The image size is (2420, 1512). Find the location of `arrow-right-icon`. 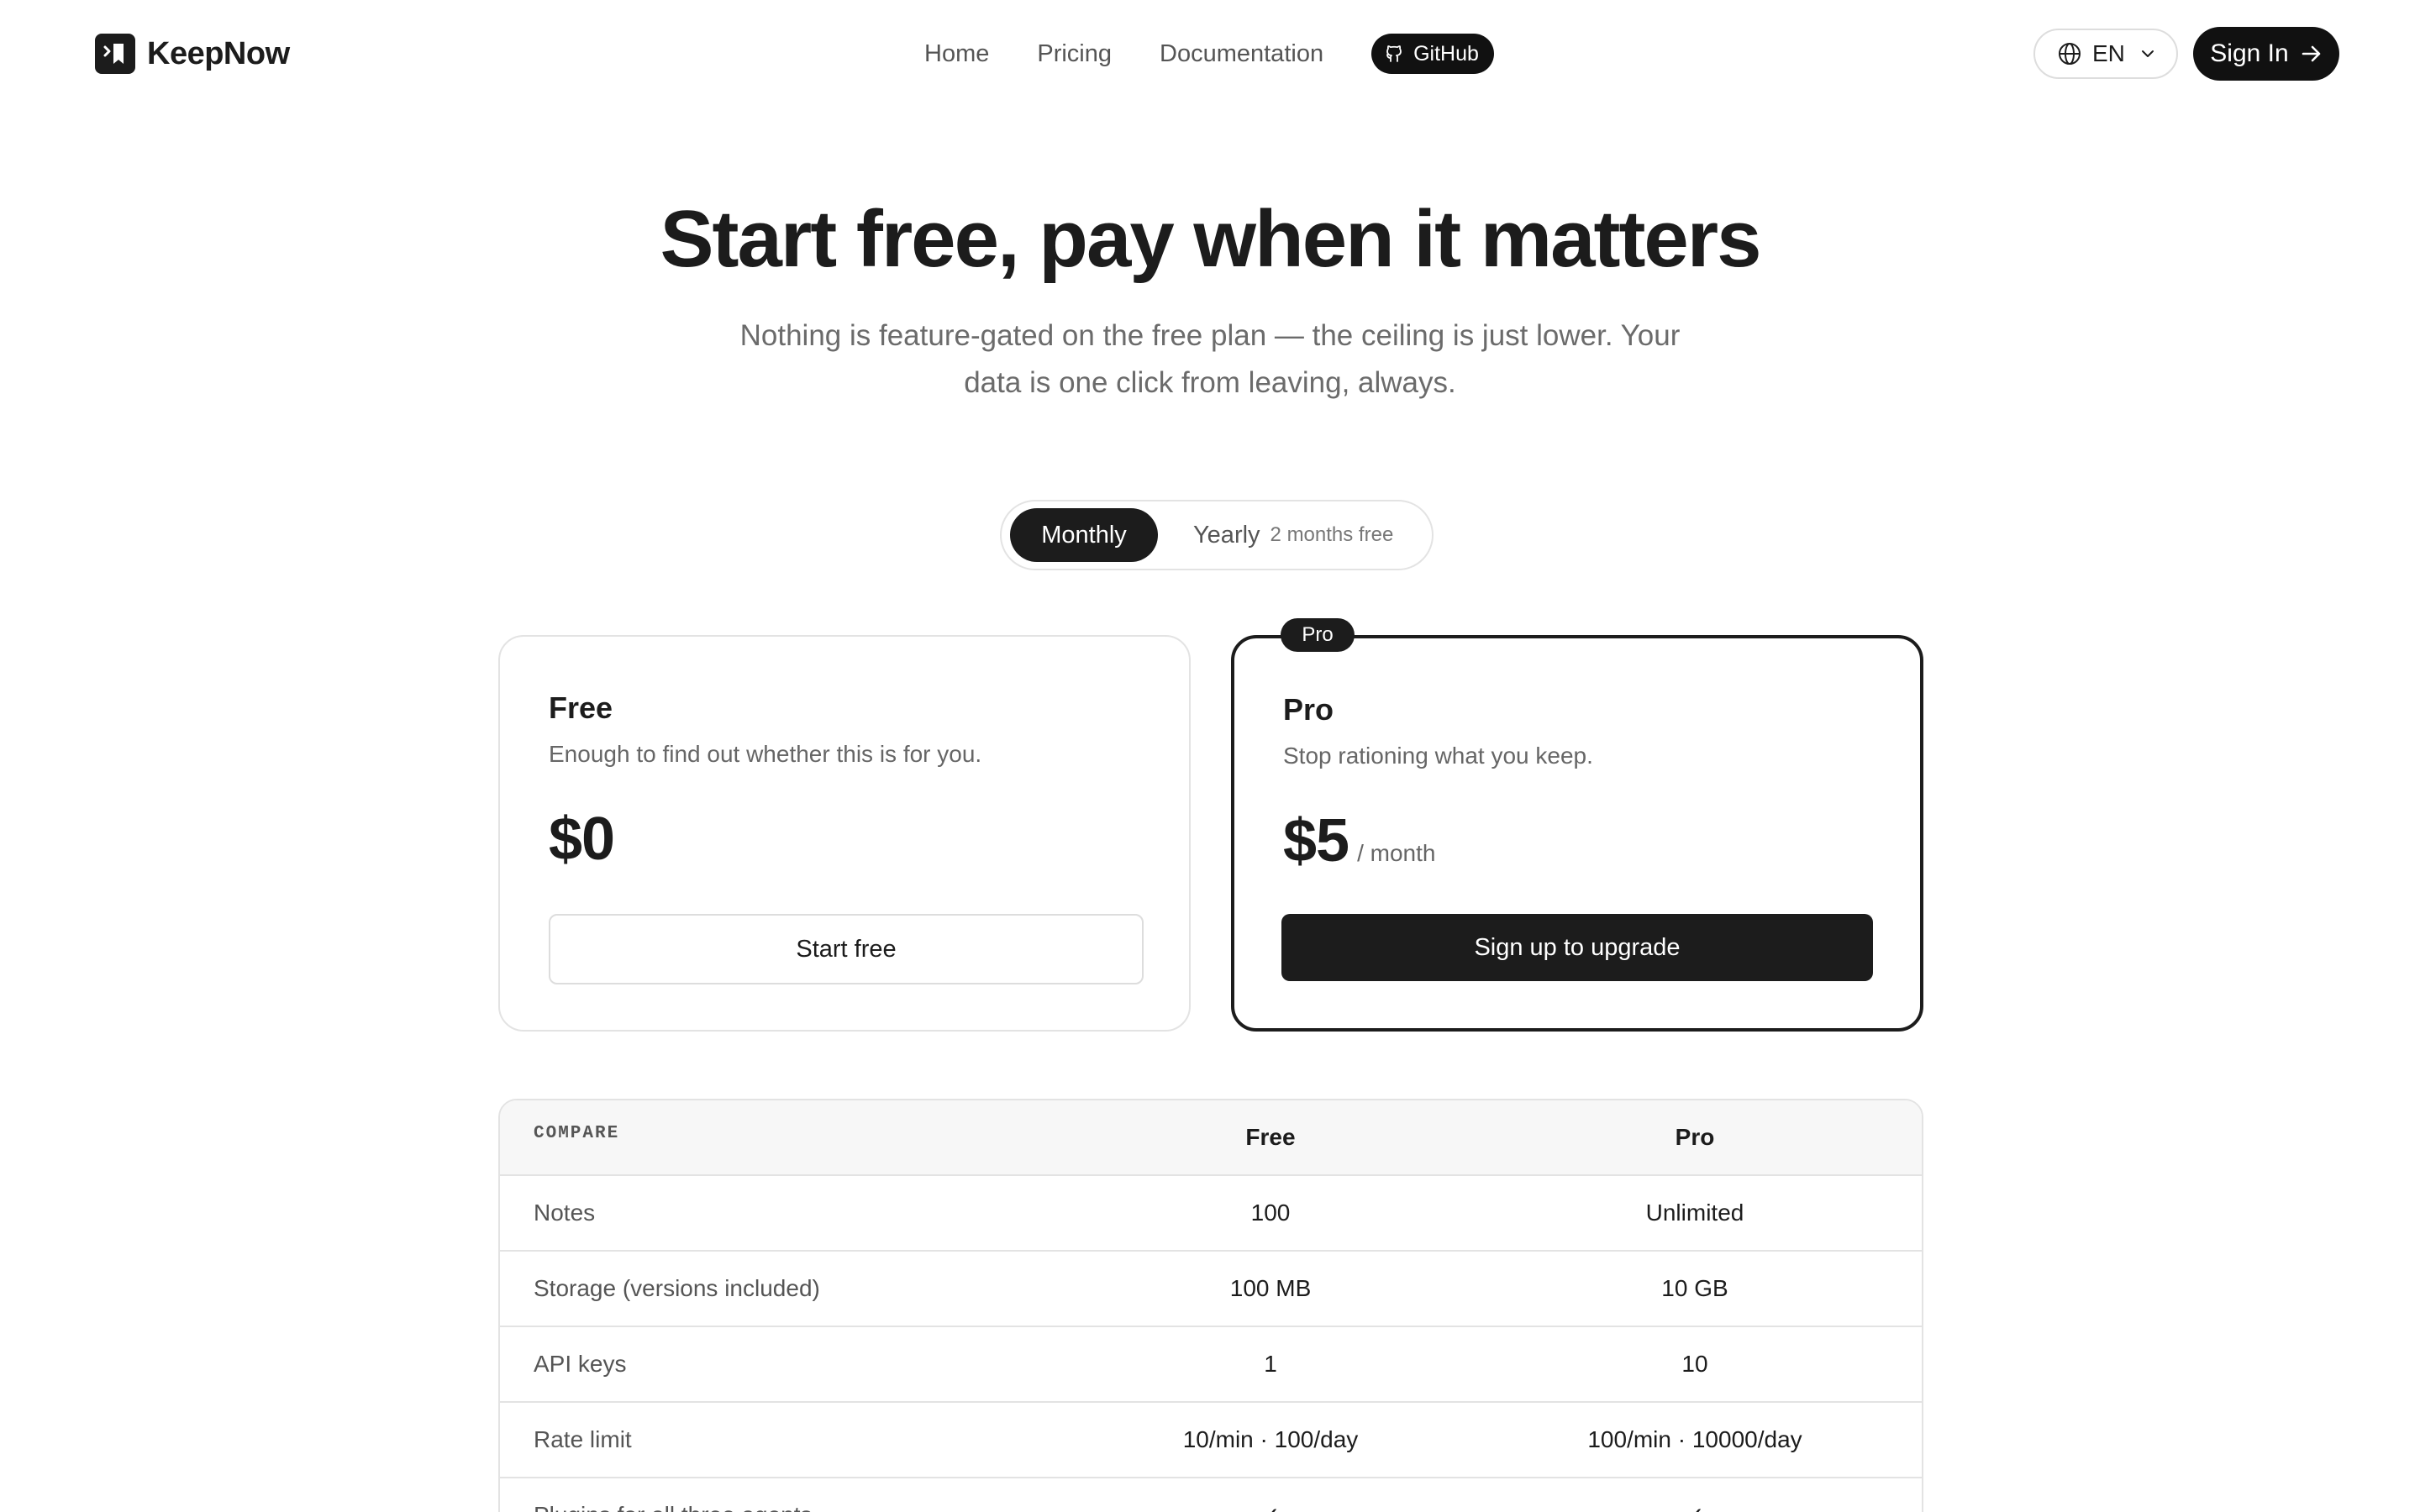

arrow-right-icon is located at coordinates (2311, 53).